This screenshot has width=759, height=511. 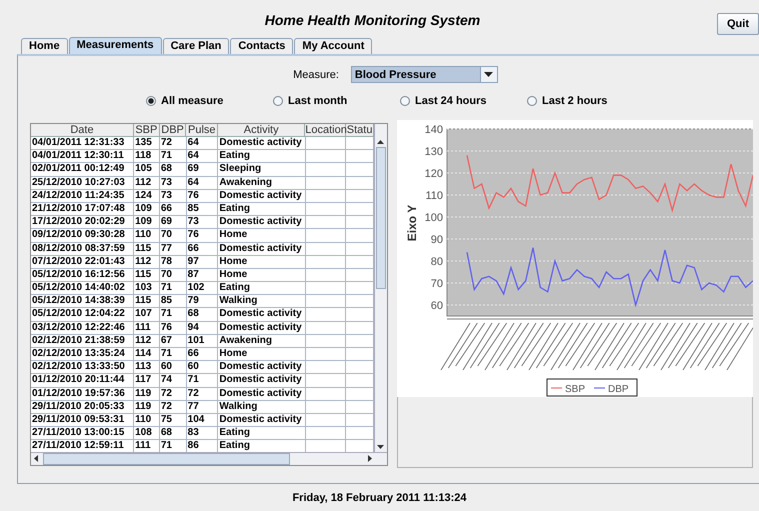 What do you see at coordinates (173, 130) in the screenshot?
I see `column-header: DBP` at bounding box center [173, 130].